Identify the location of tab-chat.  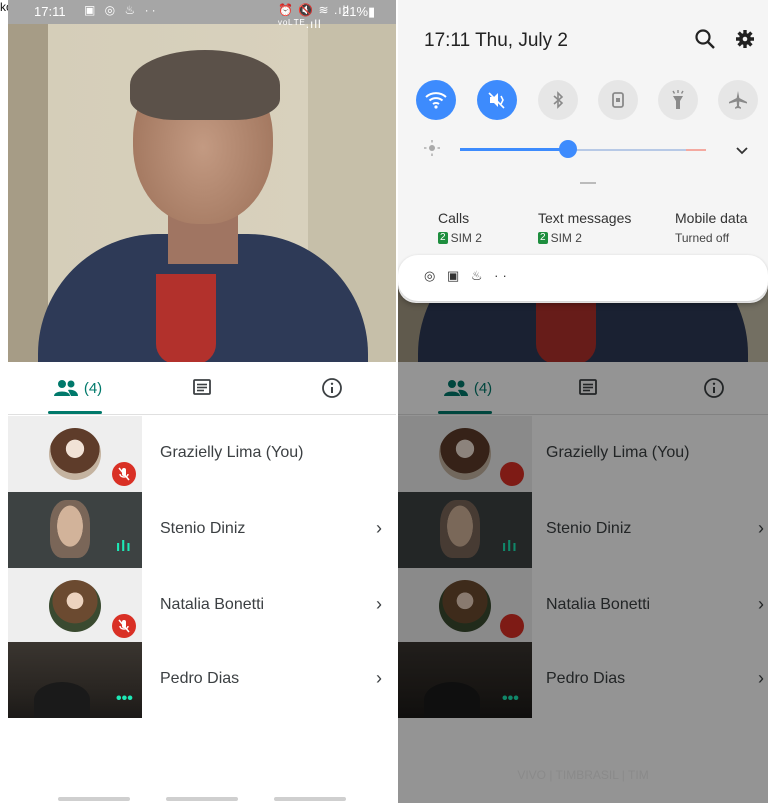
(202, 388).